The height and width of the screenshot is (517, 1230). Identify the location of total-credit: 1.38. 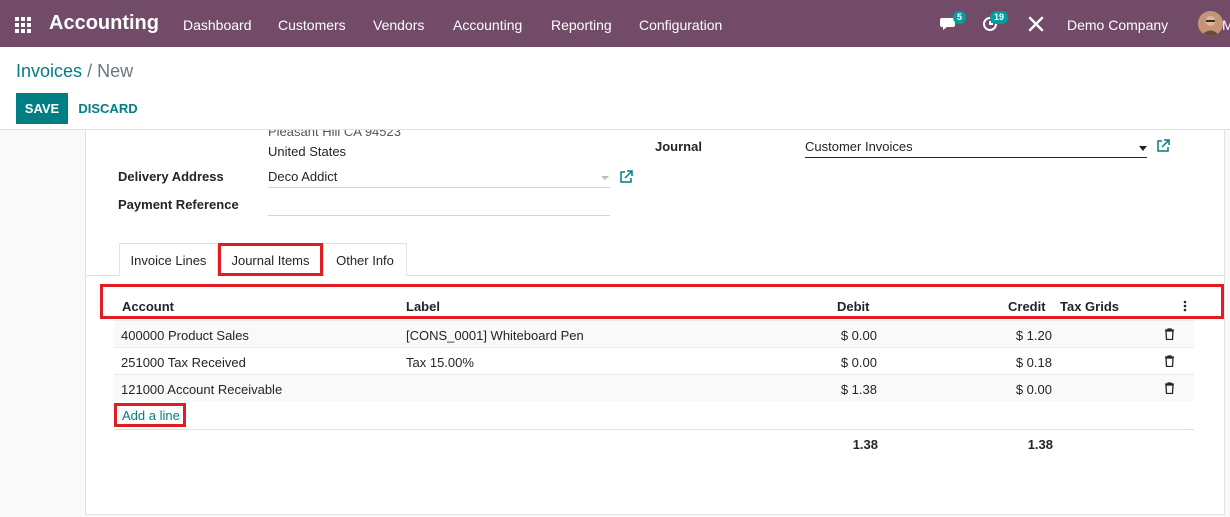
(1040, 444).